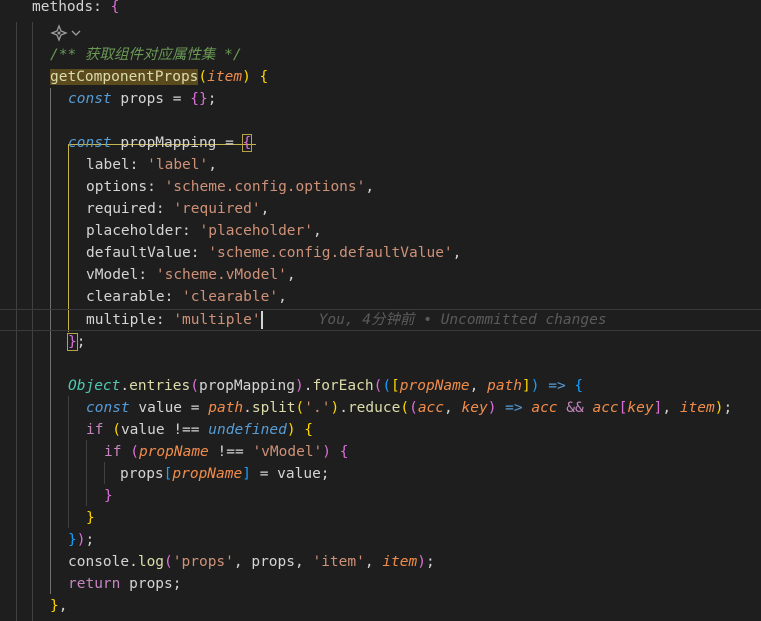 The height and width of the screenshot is (621, 761). What do you see at coordinates (138, 253) in the screenshot?
I see `token: defaultValue` at bounding box center [138, 253].